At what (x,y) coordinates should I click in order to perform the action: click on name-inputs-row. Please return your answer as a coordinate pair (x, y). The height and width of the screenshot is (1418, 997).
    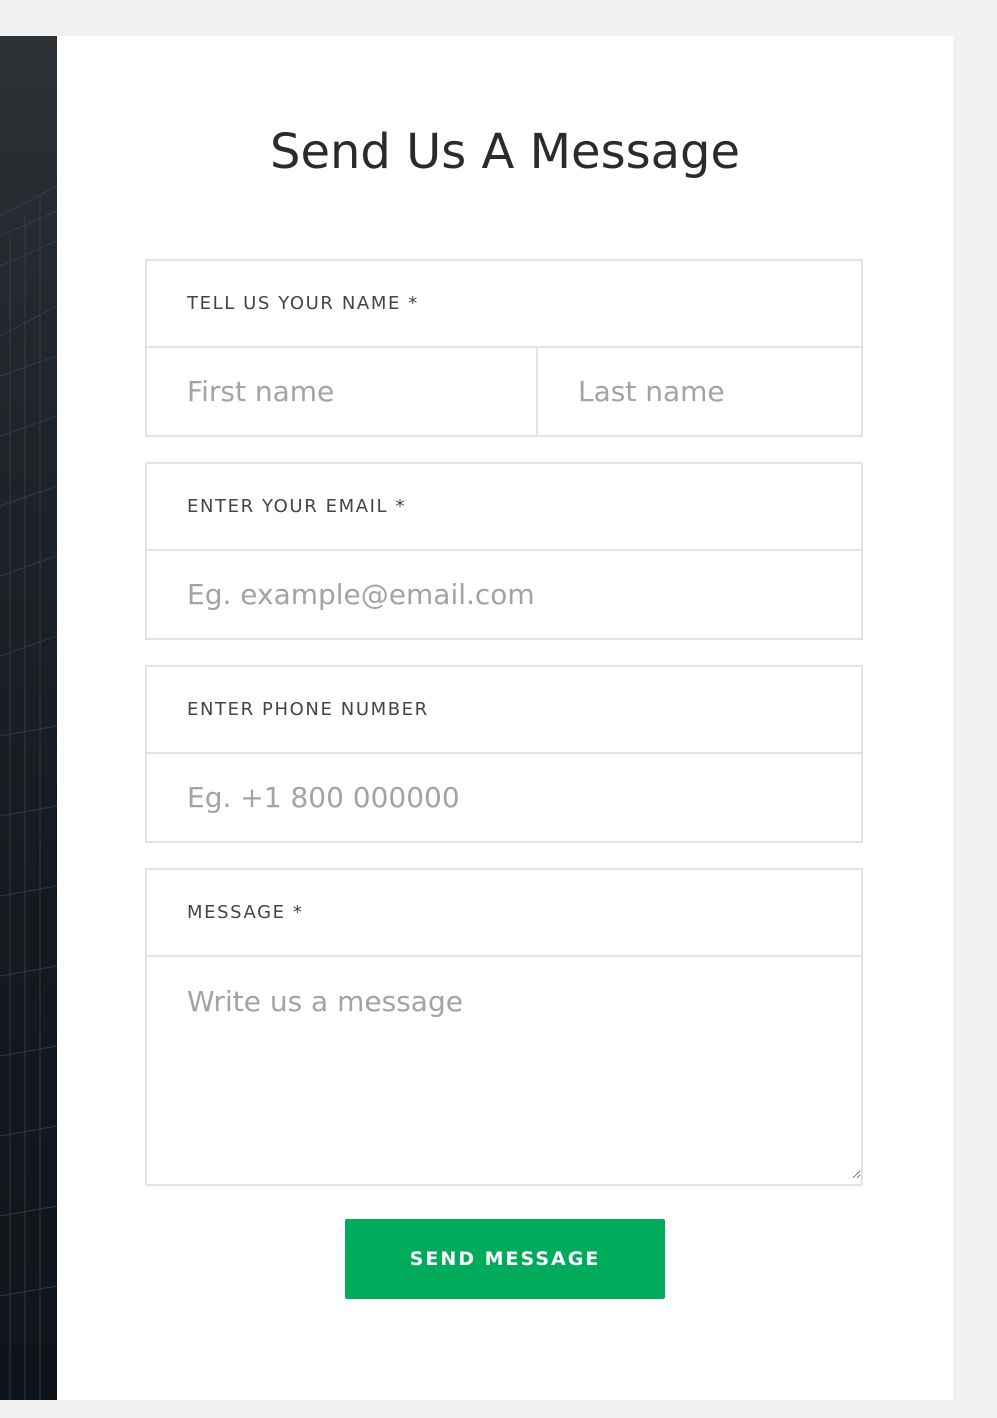
    Looking at the image, I should click on (537, 391).